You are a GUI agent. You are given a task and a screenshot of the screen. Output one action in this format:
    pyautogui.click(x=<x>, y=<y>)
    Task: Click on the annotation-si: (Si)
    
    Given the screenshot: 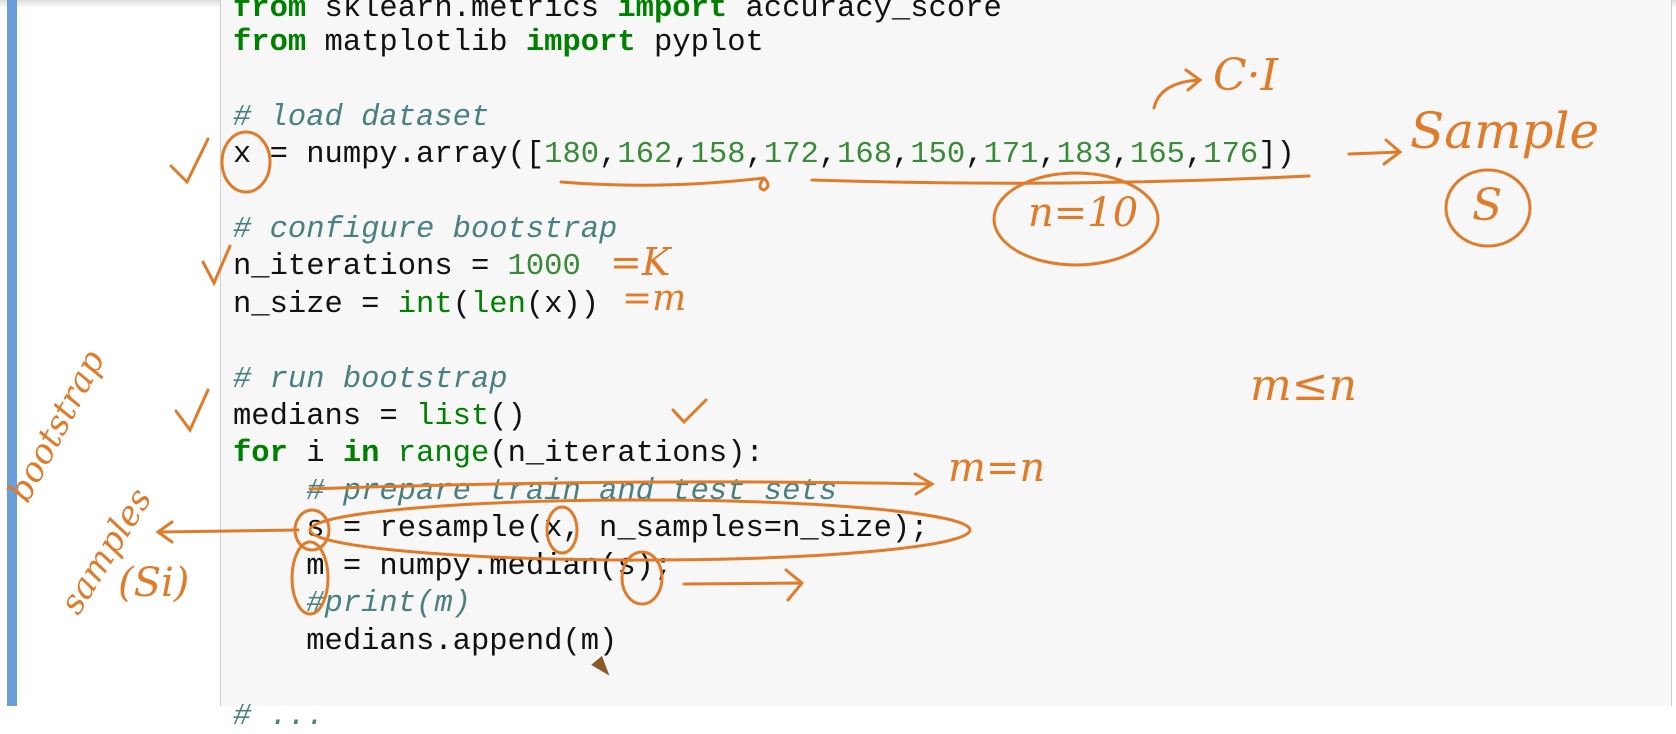 What is the action you would take?
    pyautogui.click(x=154, y=583)
    